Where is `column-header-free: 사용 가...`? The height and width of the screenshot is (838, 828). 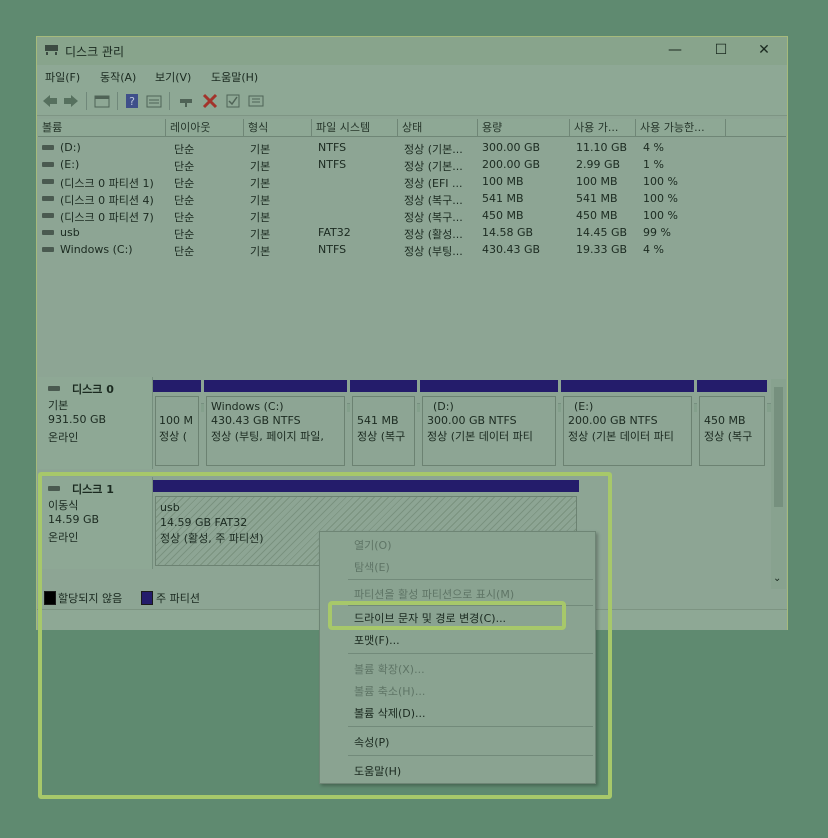 column-header-free: 사용 가... is located at coordinates (603, 128).